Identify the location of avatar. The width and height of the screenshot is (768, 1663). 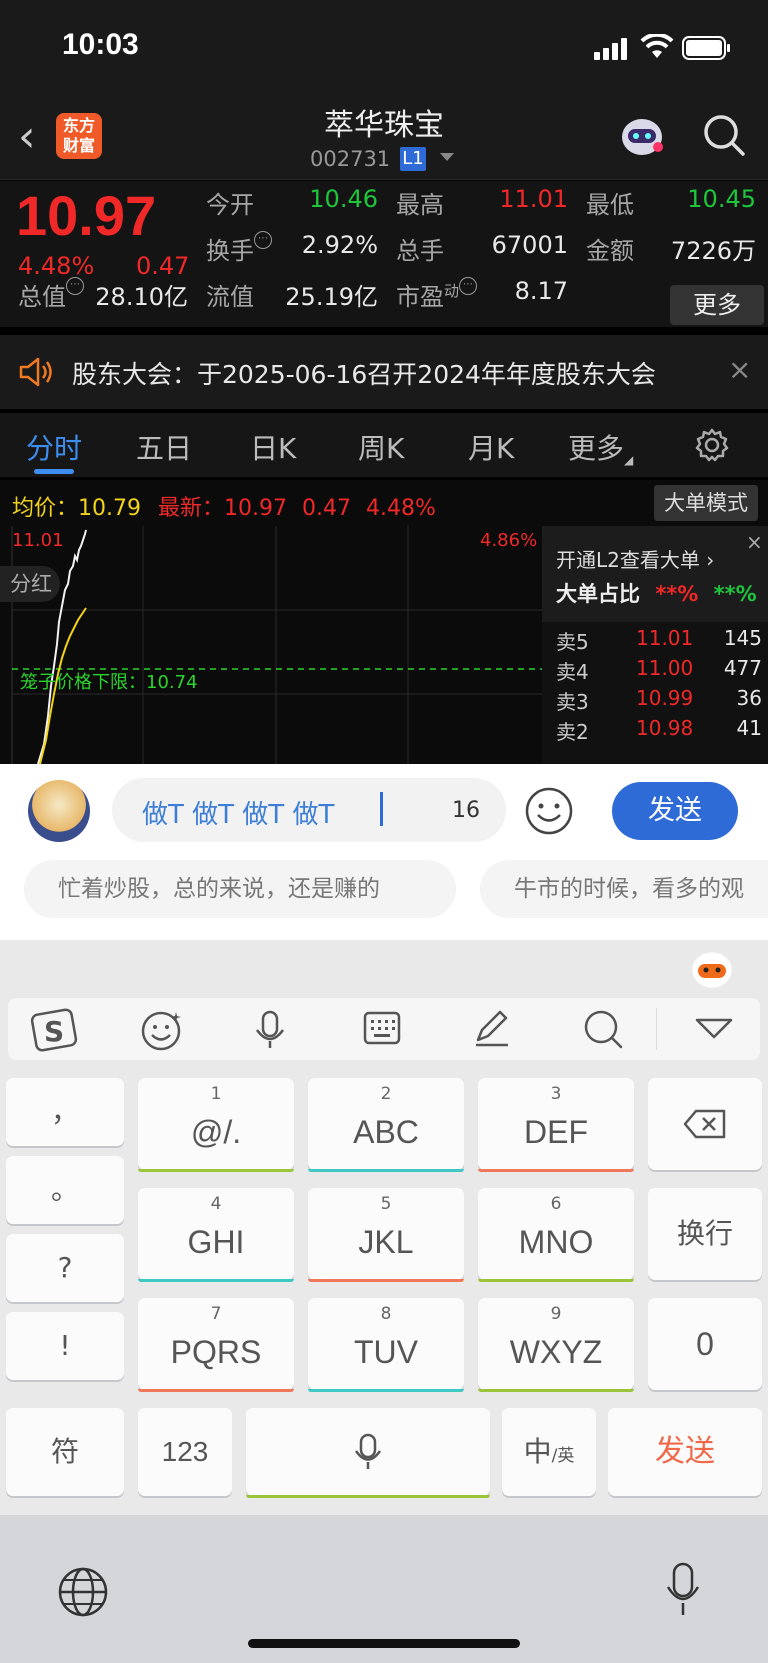
(59, 811).